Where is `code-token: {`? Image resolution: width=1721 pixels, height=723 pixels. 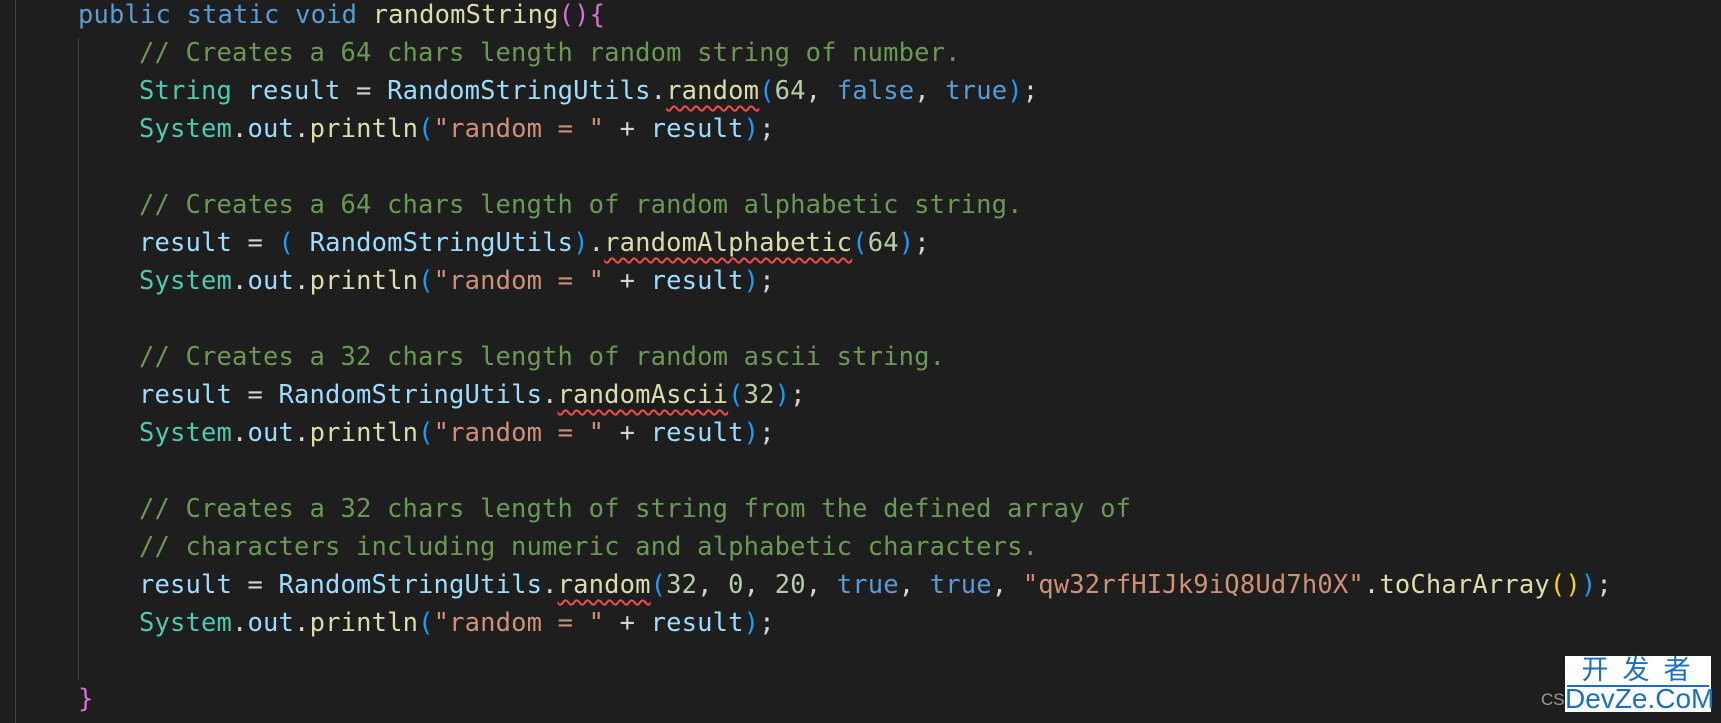 code-token: { is located at coordinates (597, 15).